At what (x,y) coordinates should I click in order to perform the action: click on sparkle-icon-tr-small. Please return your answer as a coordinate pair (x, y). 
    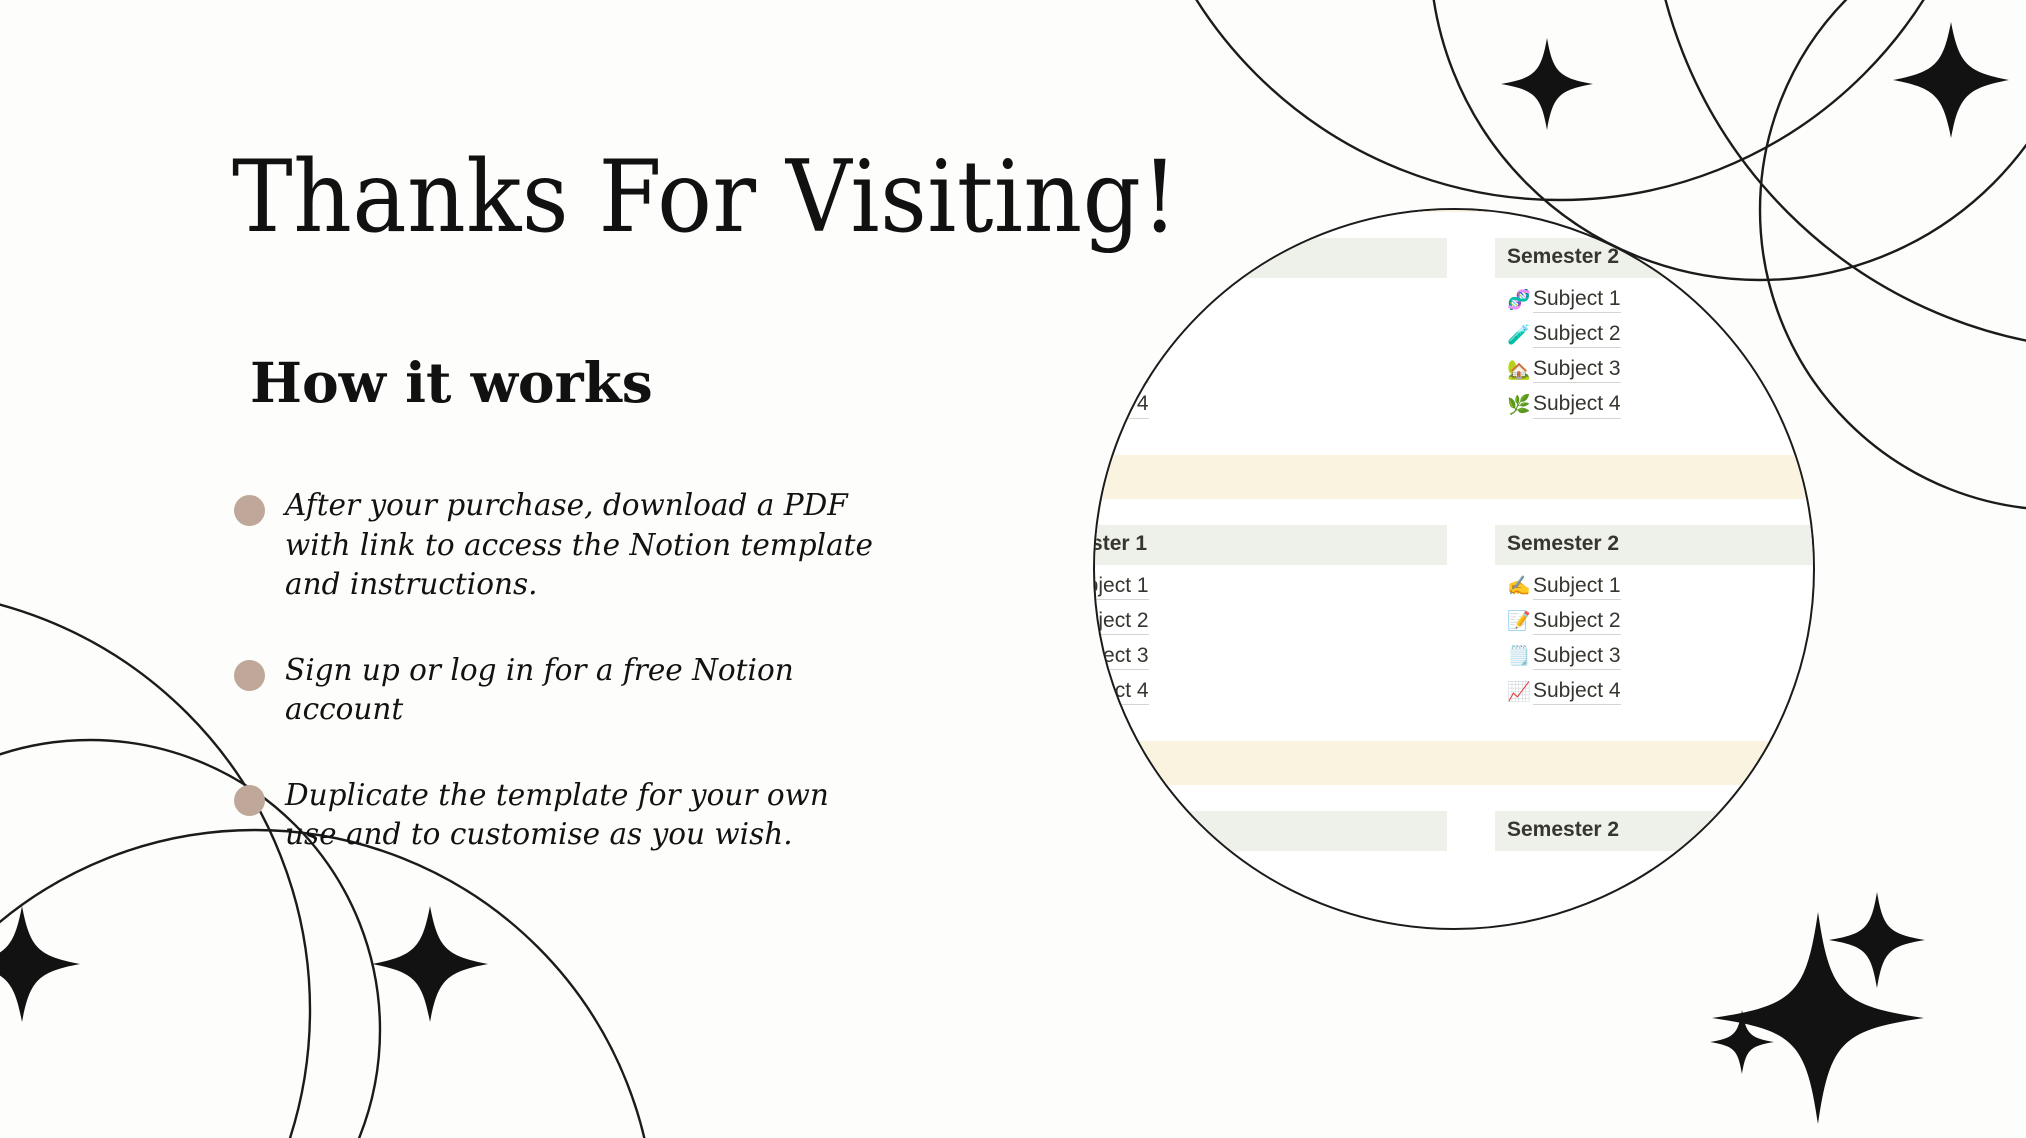
    Looking at the image, I should click on (1547, 84).